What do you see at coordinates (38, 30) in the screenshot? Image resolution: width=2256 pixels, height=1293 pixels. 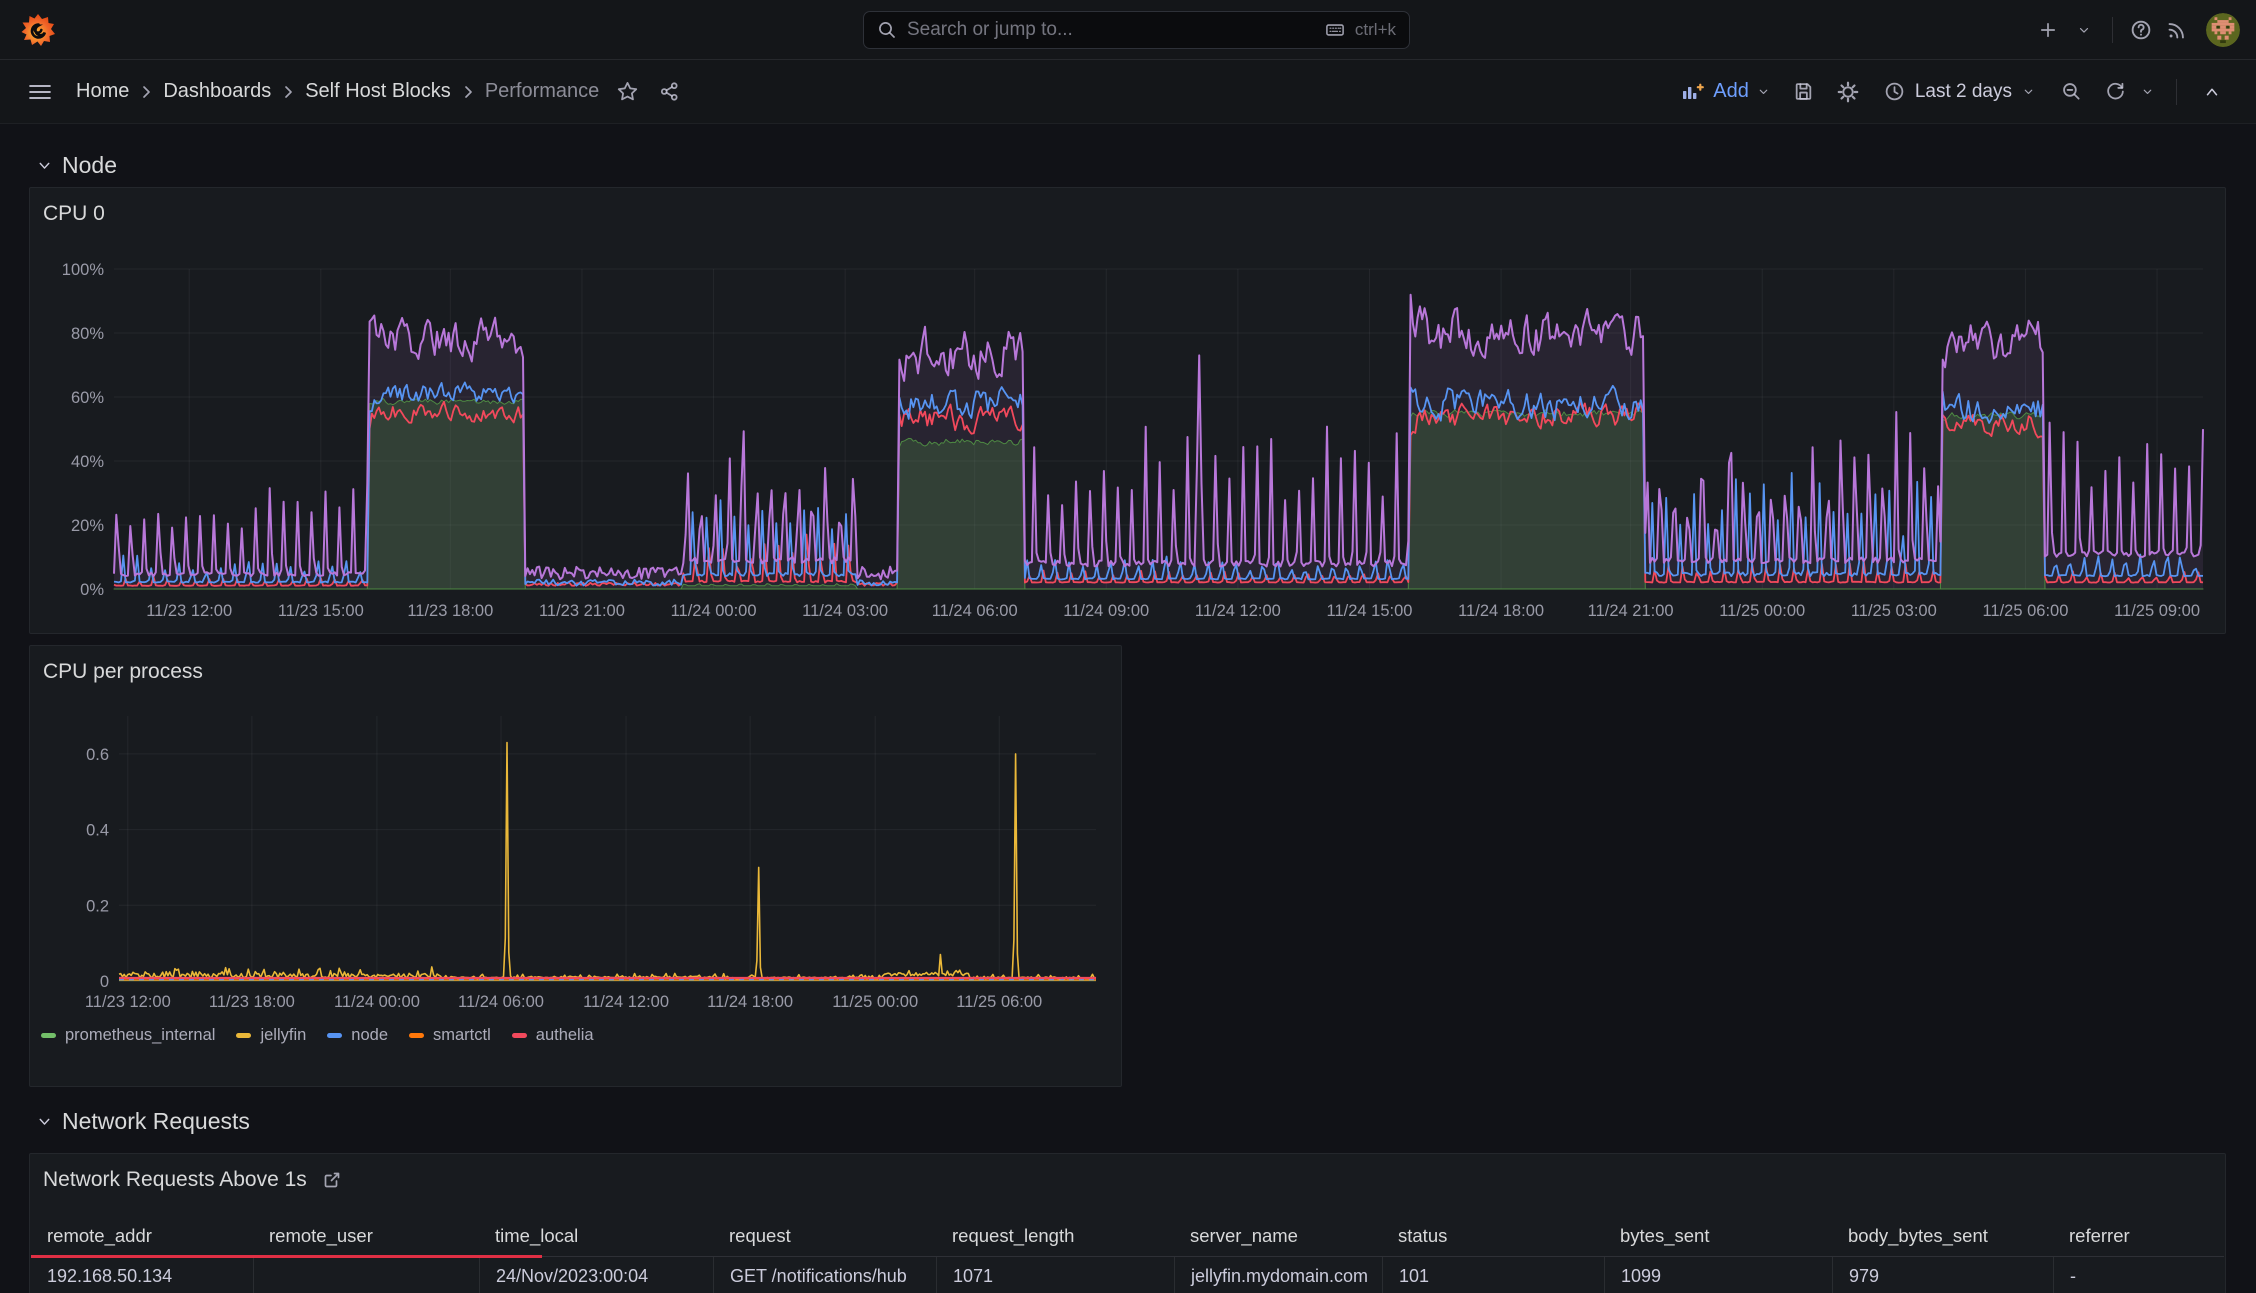 I see `grafana-logo` at bounding box center [38, 30].